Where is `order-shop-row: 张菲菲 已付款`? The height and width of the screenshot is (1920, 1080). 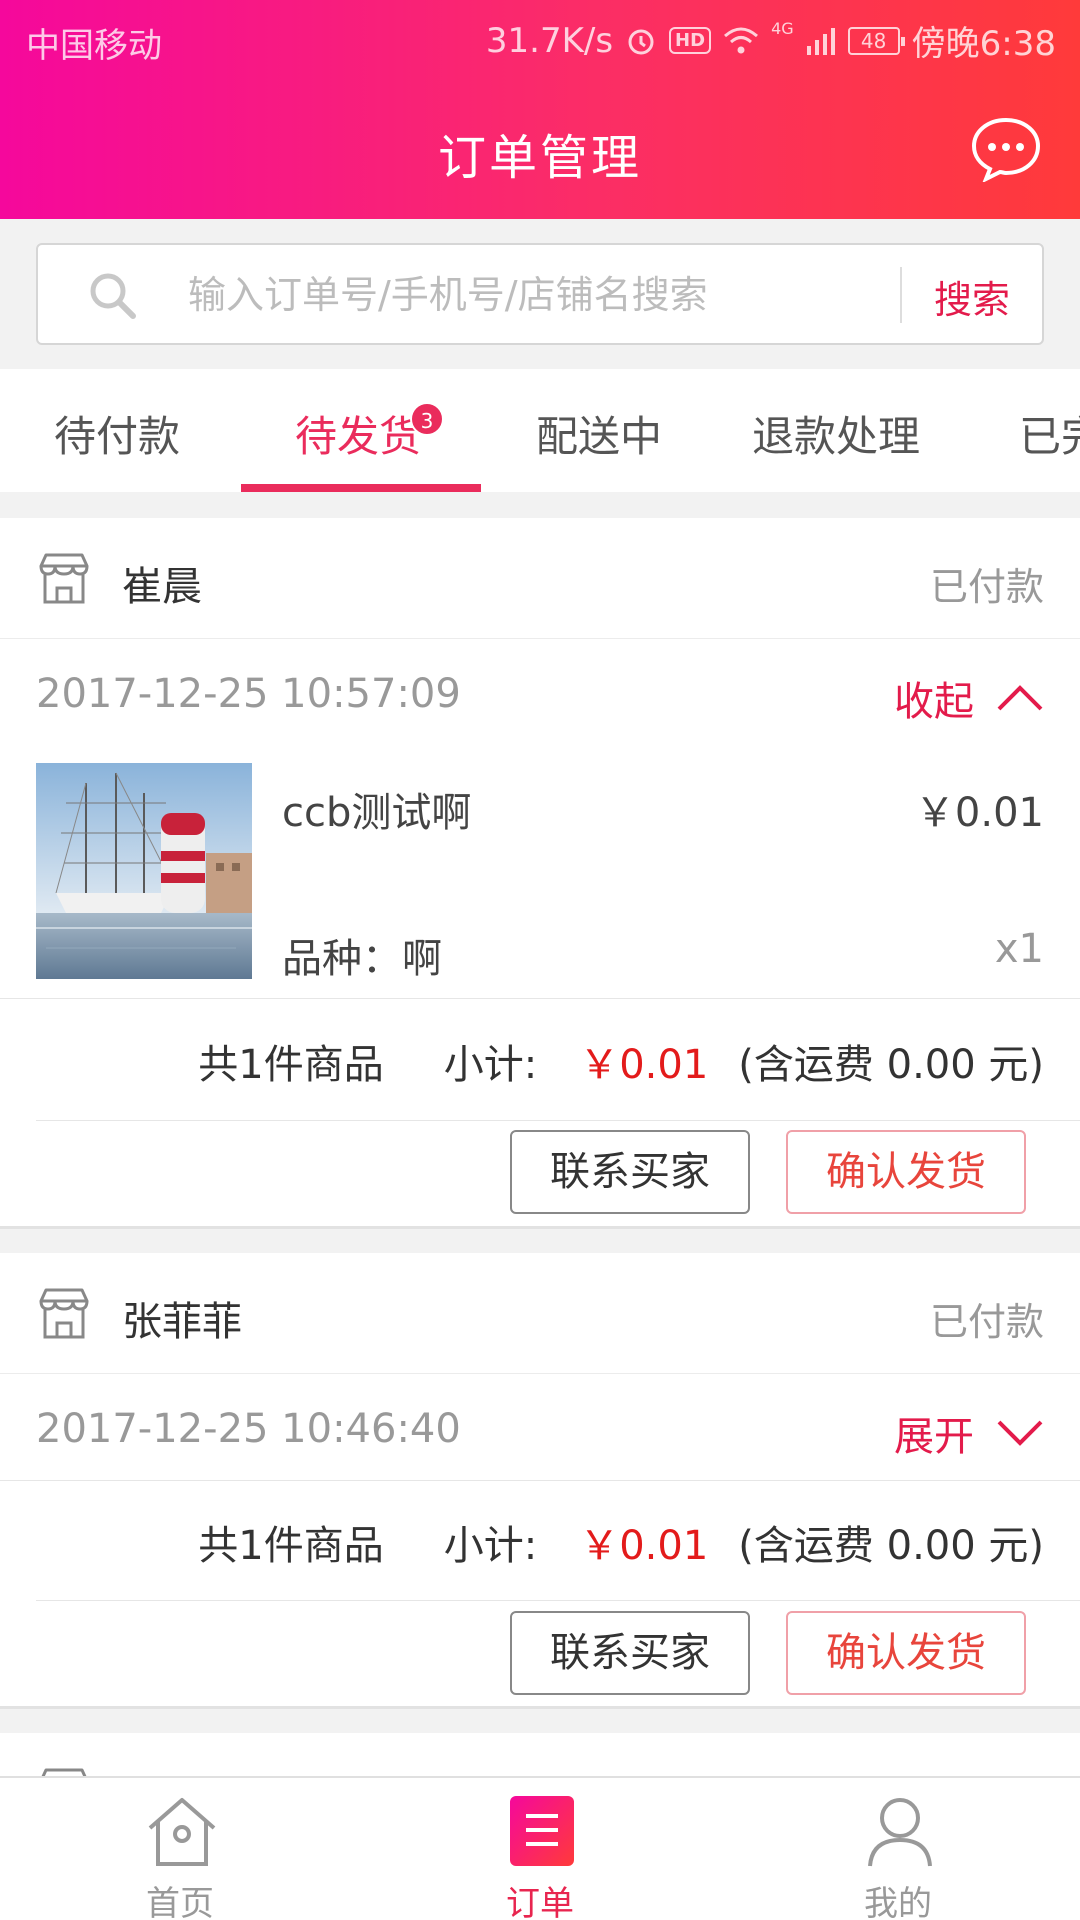
order-shop-row: 张菲菲 已付款 is located at coordinates (540, 1313).